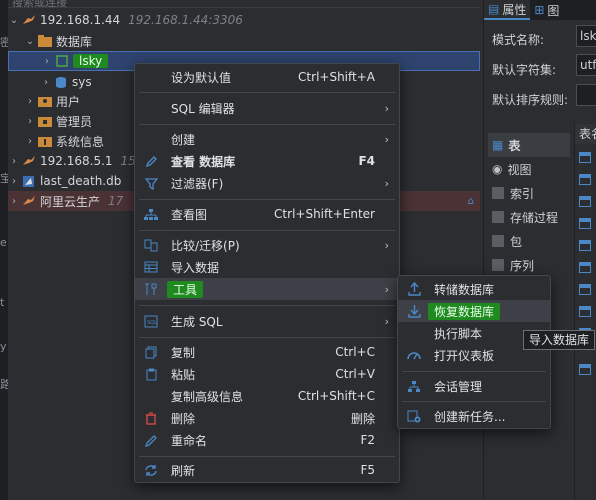  Describe the element at coordinates (267, 77) in the screenshot. I see `menu-set-default: 设为默认值 Ctrl+Shift+A` at that location.